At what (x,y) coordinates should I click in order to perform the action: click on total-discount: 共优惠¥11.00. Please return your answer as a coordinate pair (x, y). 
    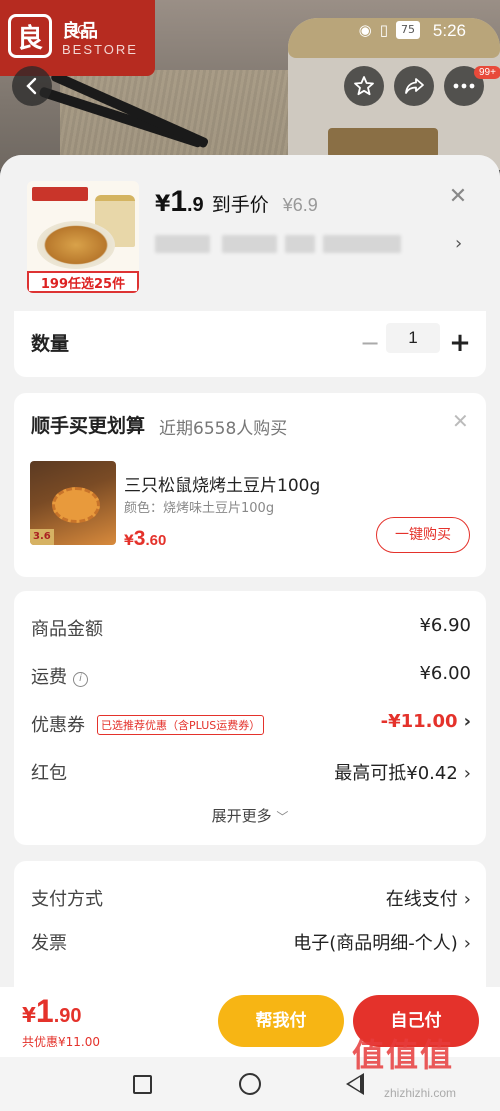
    Looking at the image, I should click on (61, 1042).